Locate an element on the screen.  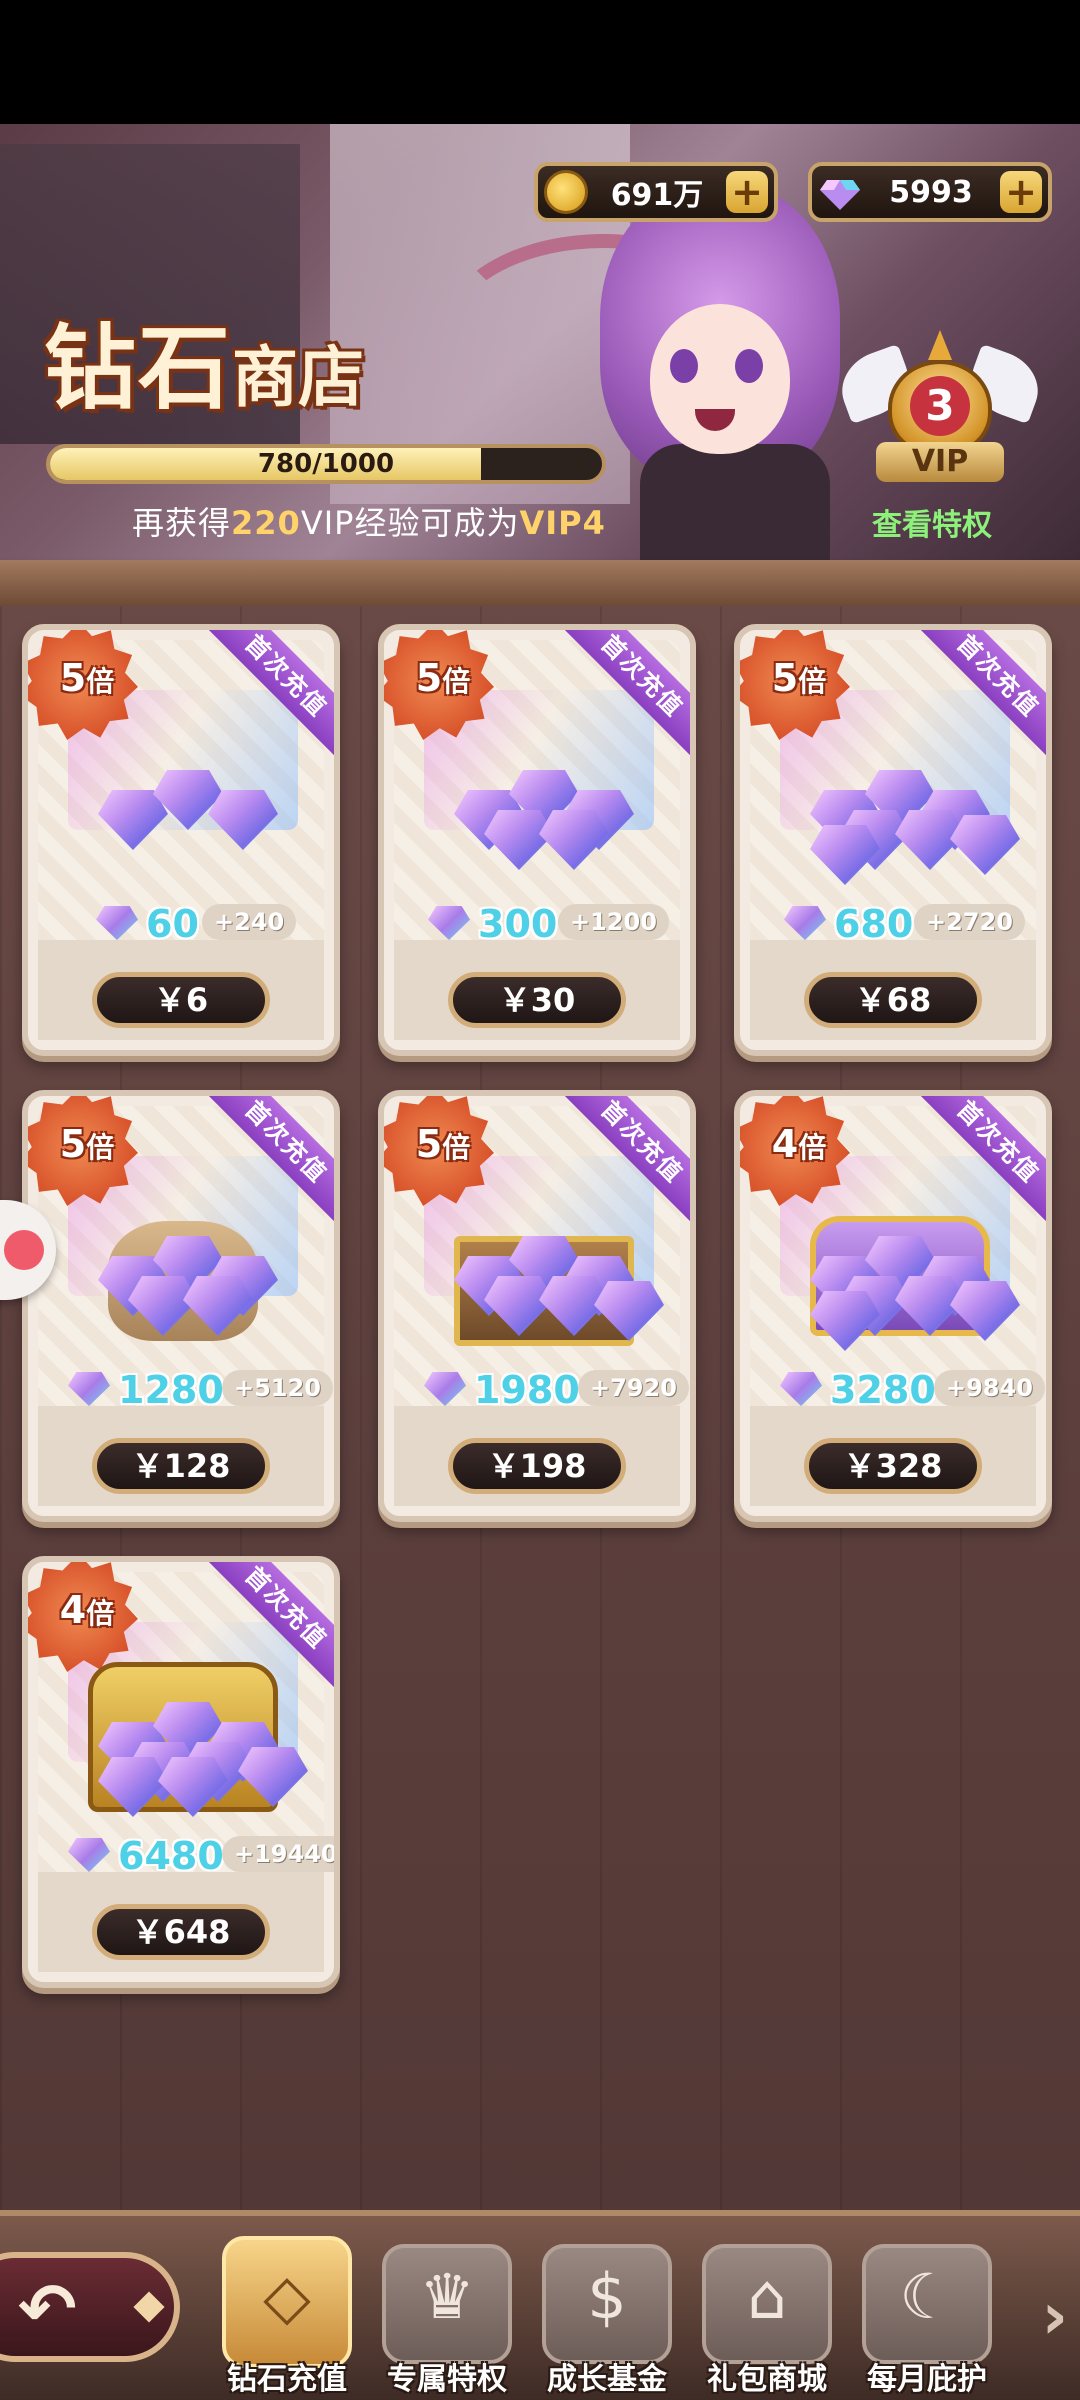
bonus-amount: +7920 is located at coordinates (633, 1388).